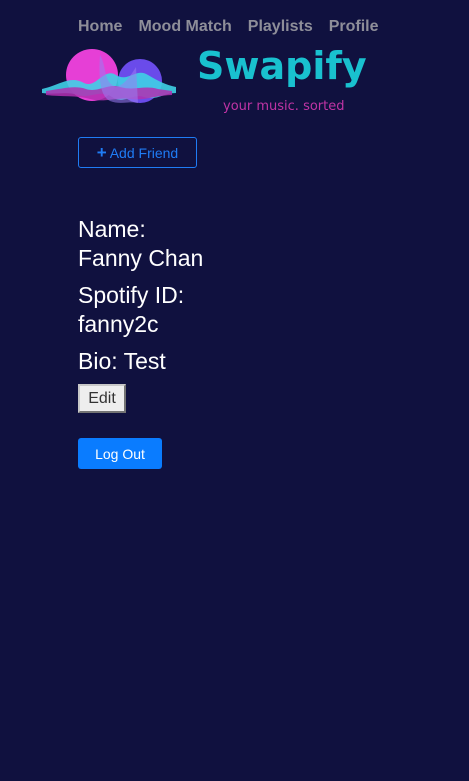 The width and height of the screenshot is (469, 781). What do you see at coordinates (144, 361) in the screenshot?
I see `bio-value: Test` at bounding box center [144, 361].